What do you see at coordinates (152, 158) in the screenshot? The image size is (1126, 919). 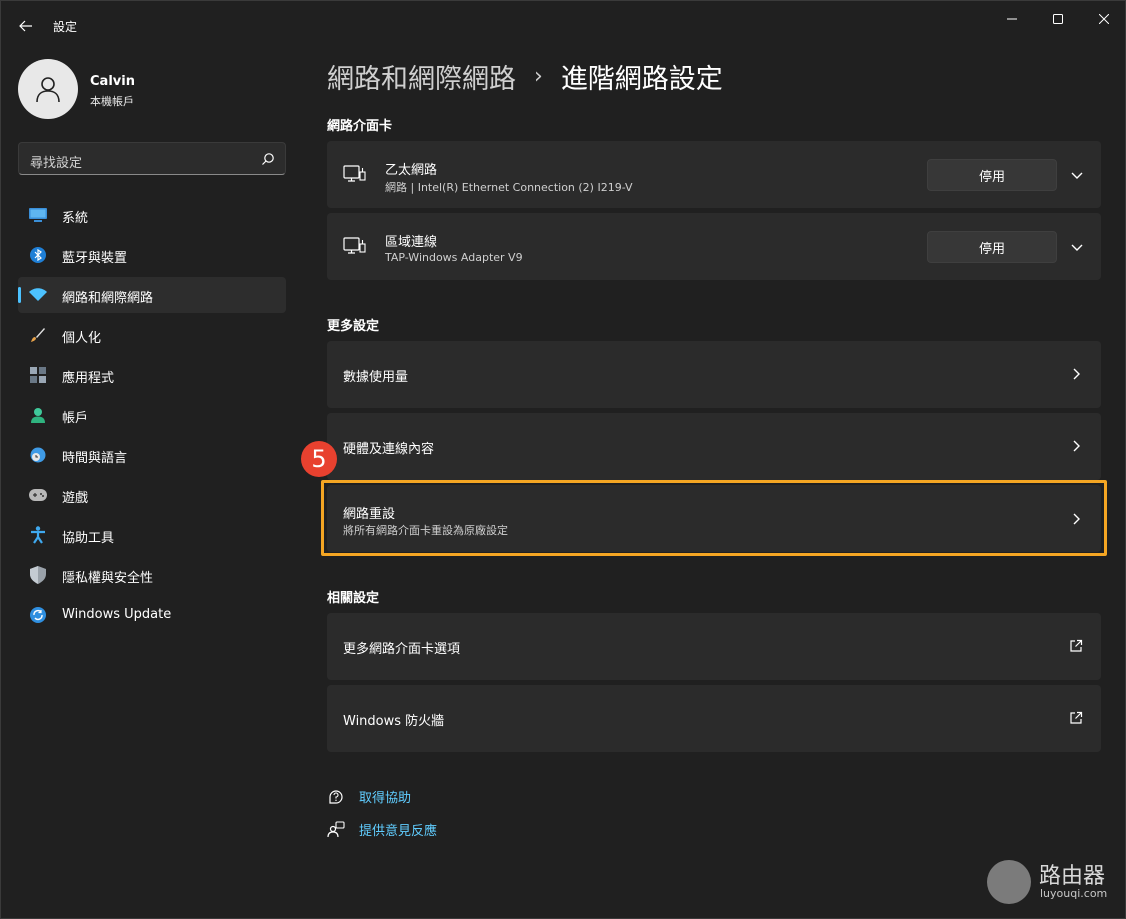 I see `search-input: 尋找設定` at bounding box center [152, 158].